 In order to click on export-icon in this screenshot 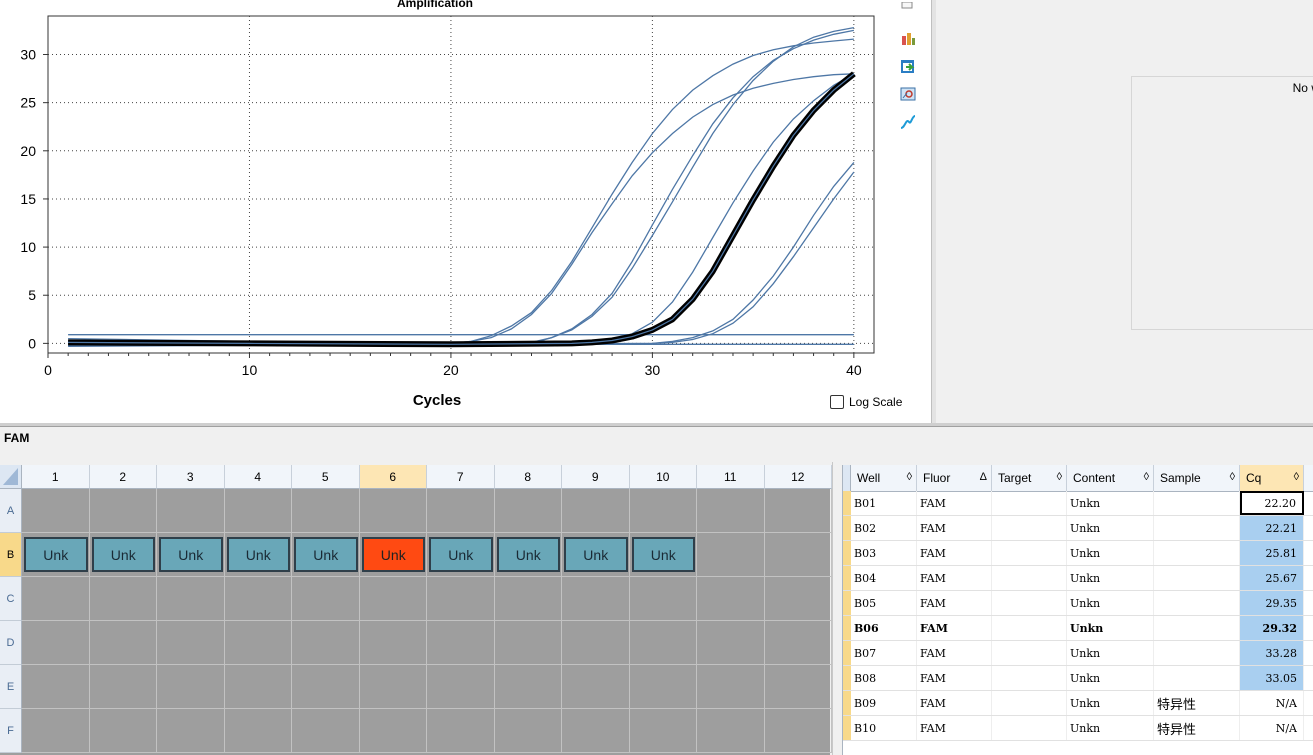, I will do `click(908, 66)`.